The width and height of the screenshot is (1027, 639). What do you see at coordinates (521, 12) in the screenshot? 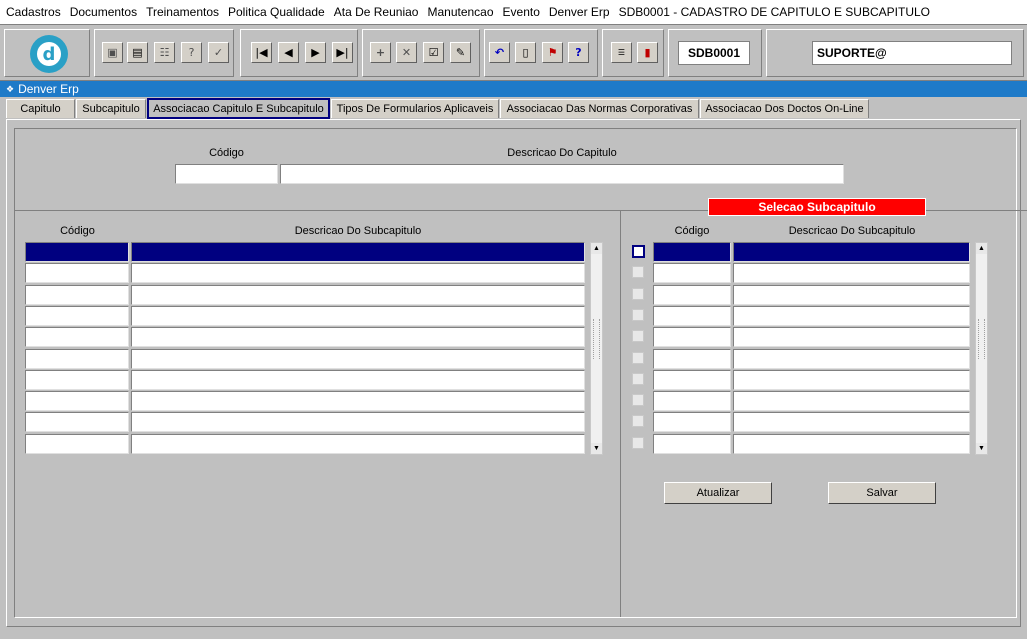
I see `menu-evento: Evento` at bounding box center [521, 12].